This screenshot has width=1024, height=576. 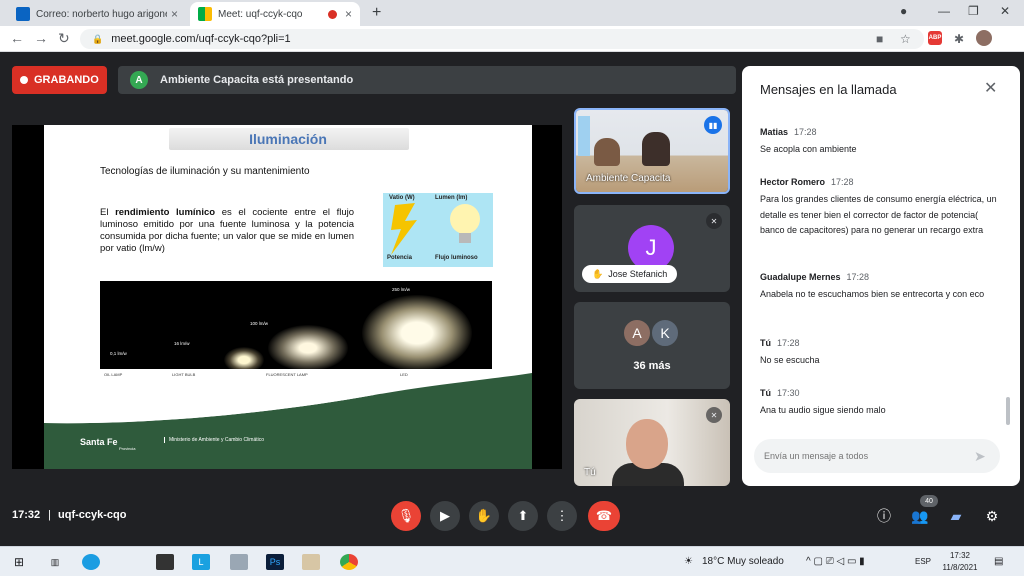 I want to click on presenting-banner: A Ambiente Capacita está presentando, so click(x=427, y=80).